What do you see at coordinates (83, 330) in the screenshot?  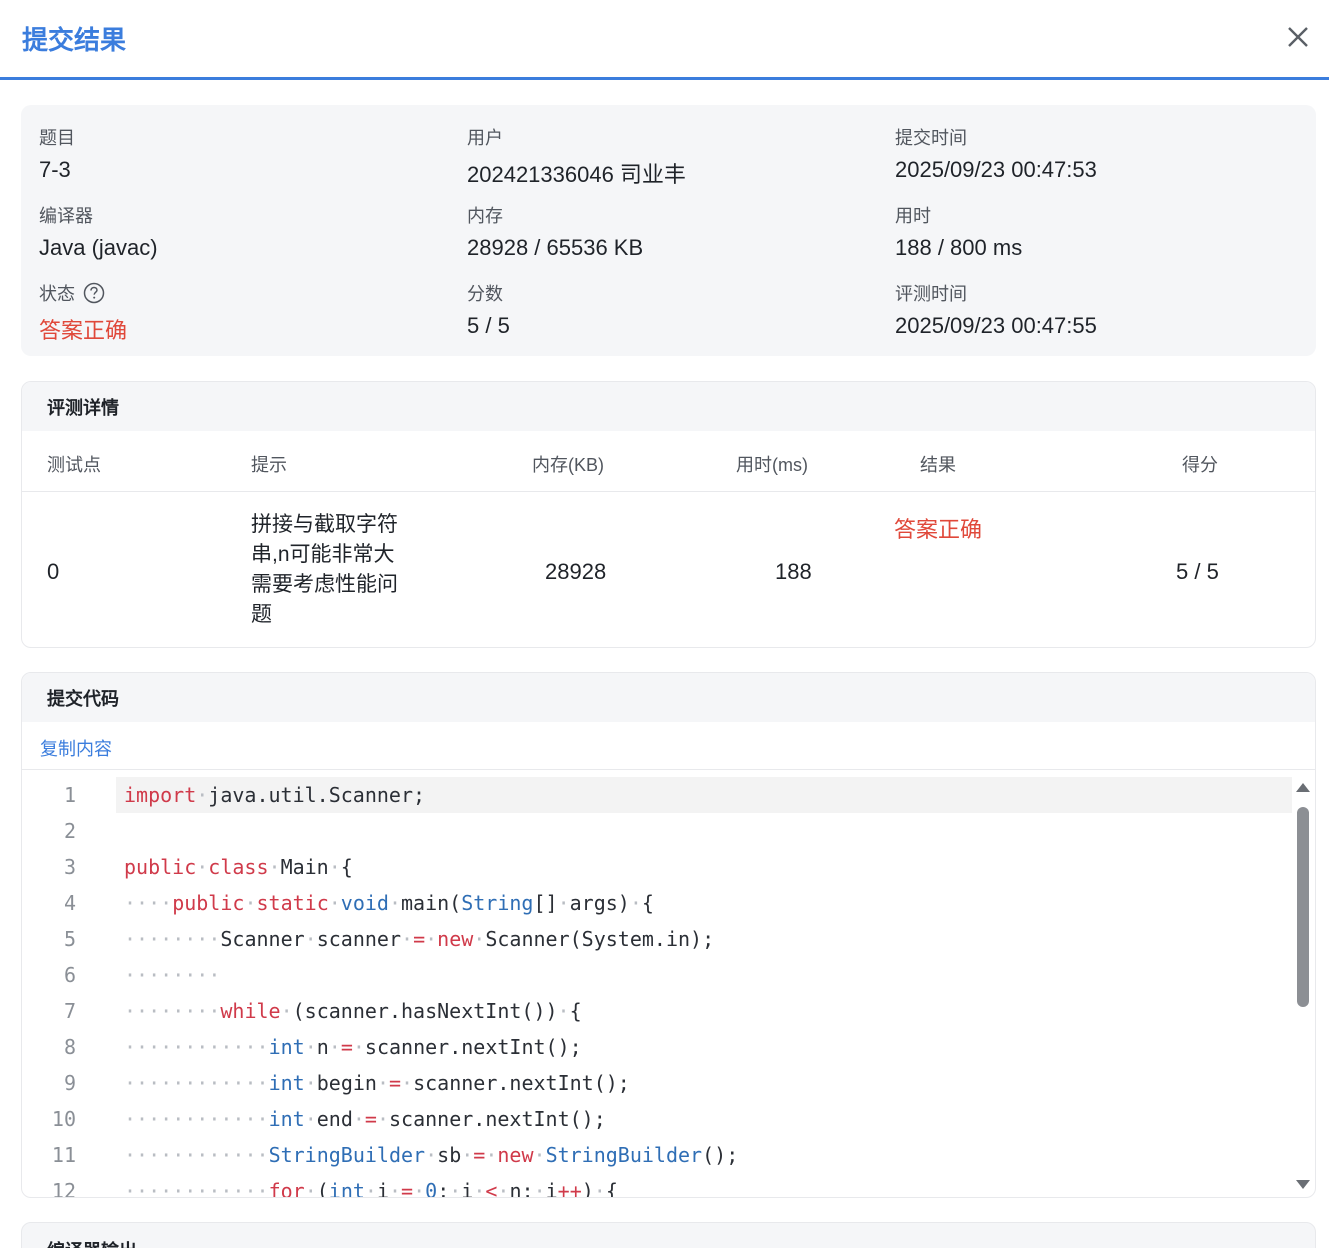 I see `status-value: 答案正确` at bounding box center [83, 330].